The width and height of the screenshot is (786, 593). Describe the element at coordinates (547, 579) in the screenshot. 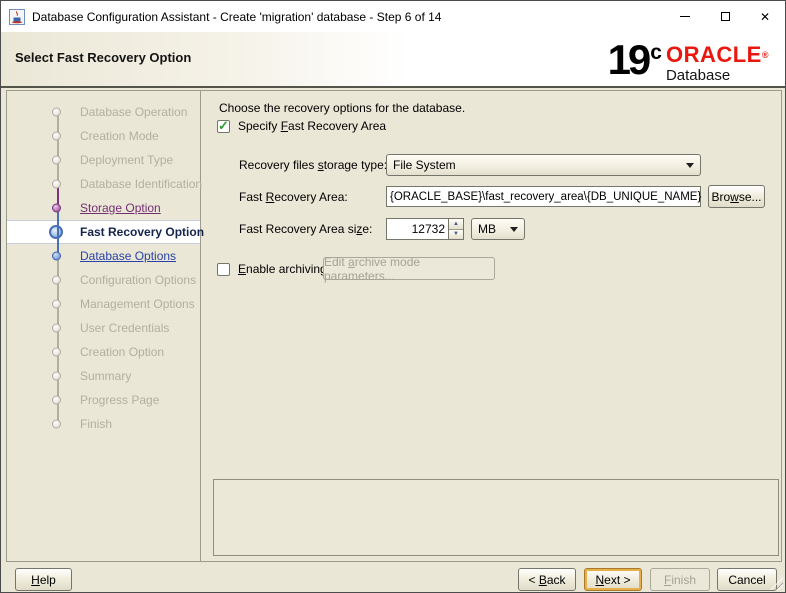

I see `back-button: < Back` at that location.